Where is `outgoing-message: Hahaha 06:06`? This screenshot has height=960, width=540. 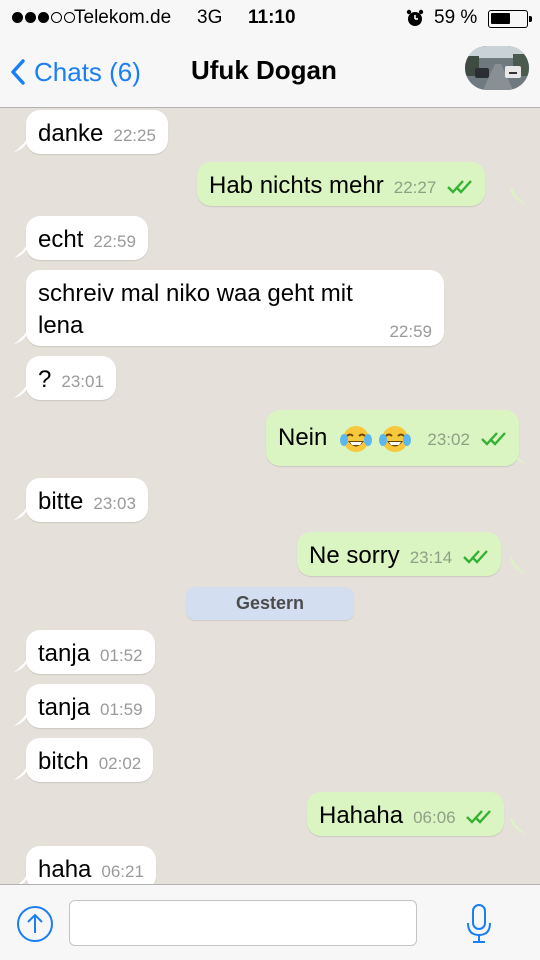
outgoing-message: Hahaha 06:06 is located at coordinates (406, 814).